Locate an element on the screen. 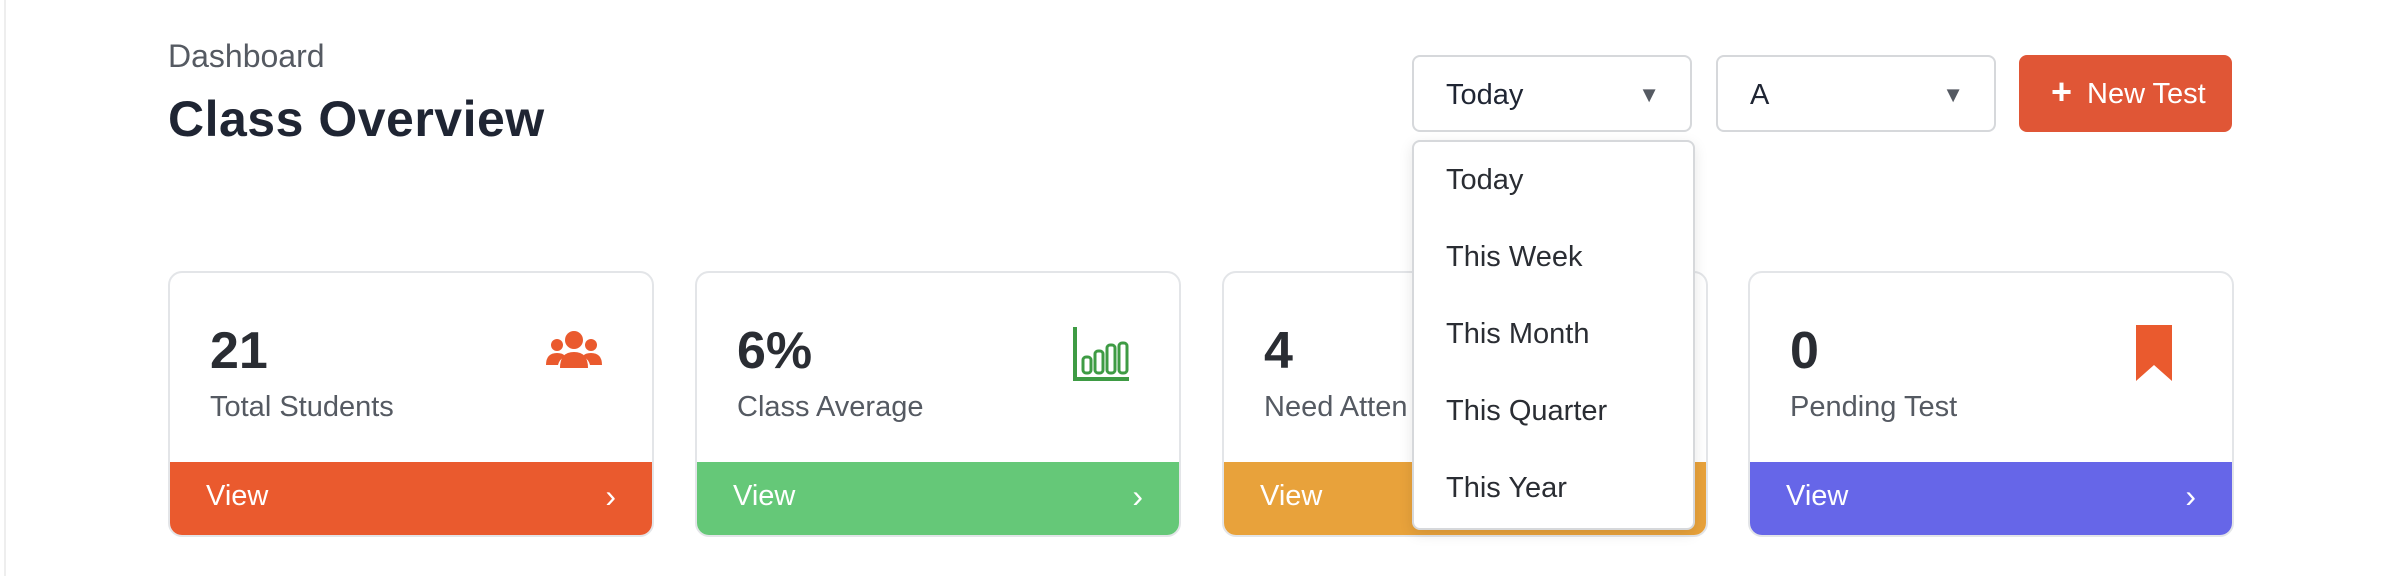  period-select: Today ▼ is located at coordinates (1552, 93).